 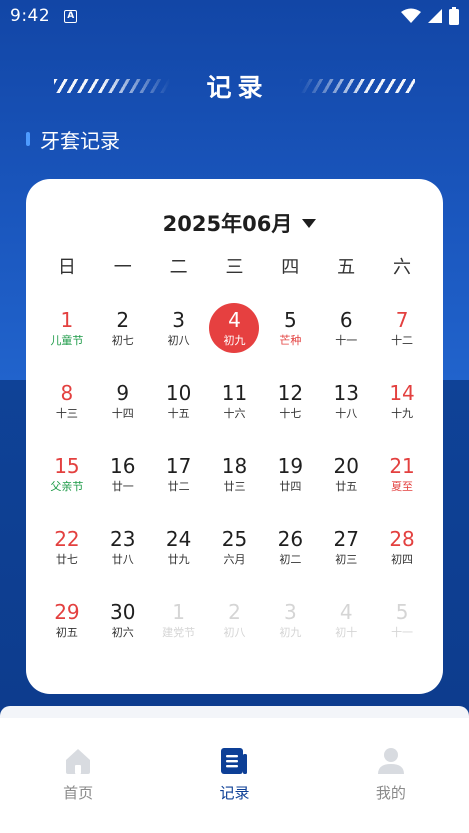 What do you see at coordinates (402, 408) in the screenshot?
I see `calendar-day: 14 十九` at bounding box center [402, 408].